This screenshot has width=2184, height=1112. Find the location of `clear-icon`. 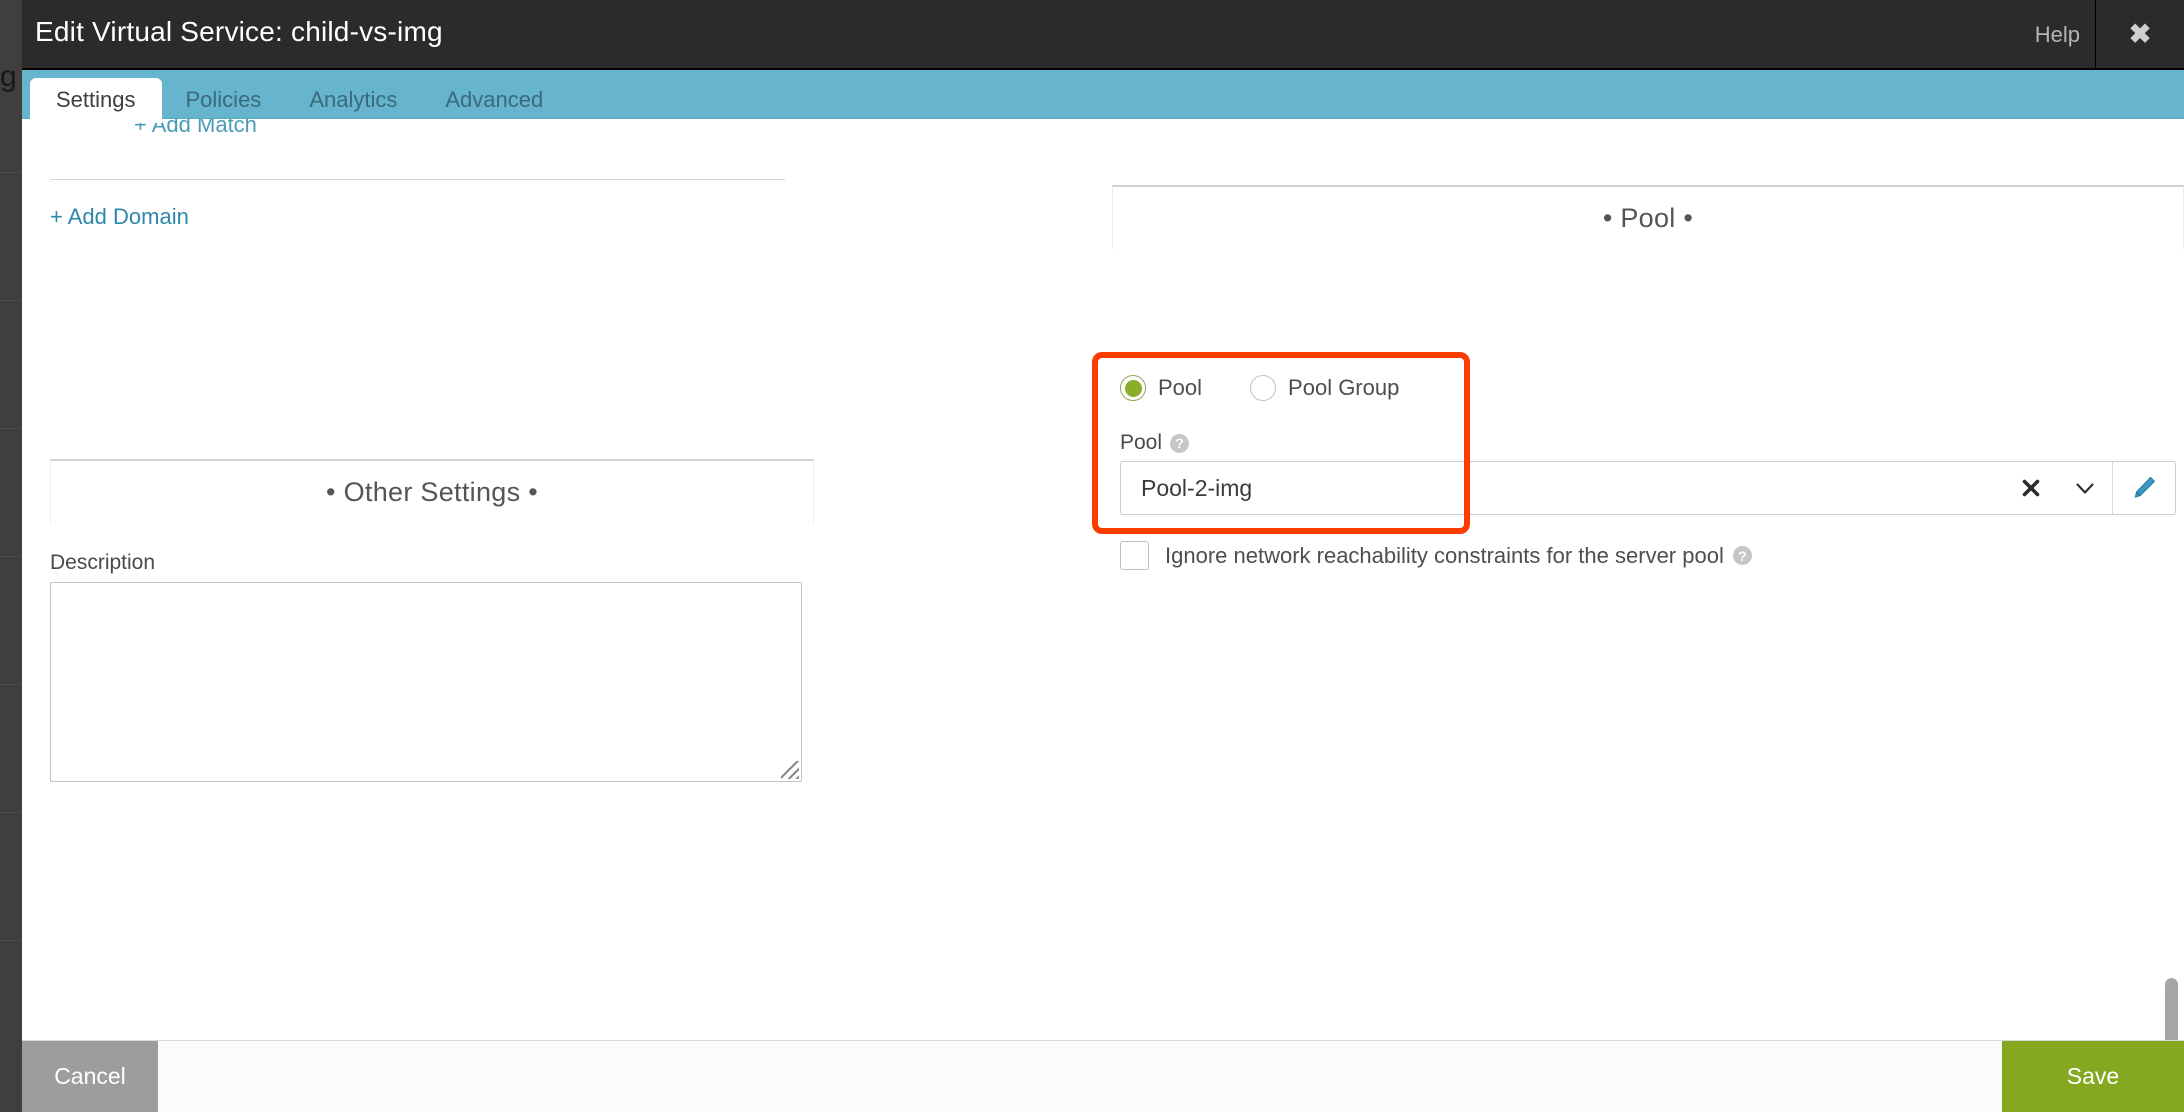

clear-icon is located at coordinates (2031, 488).